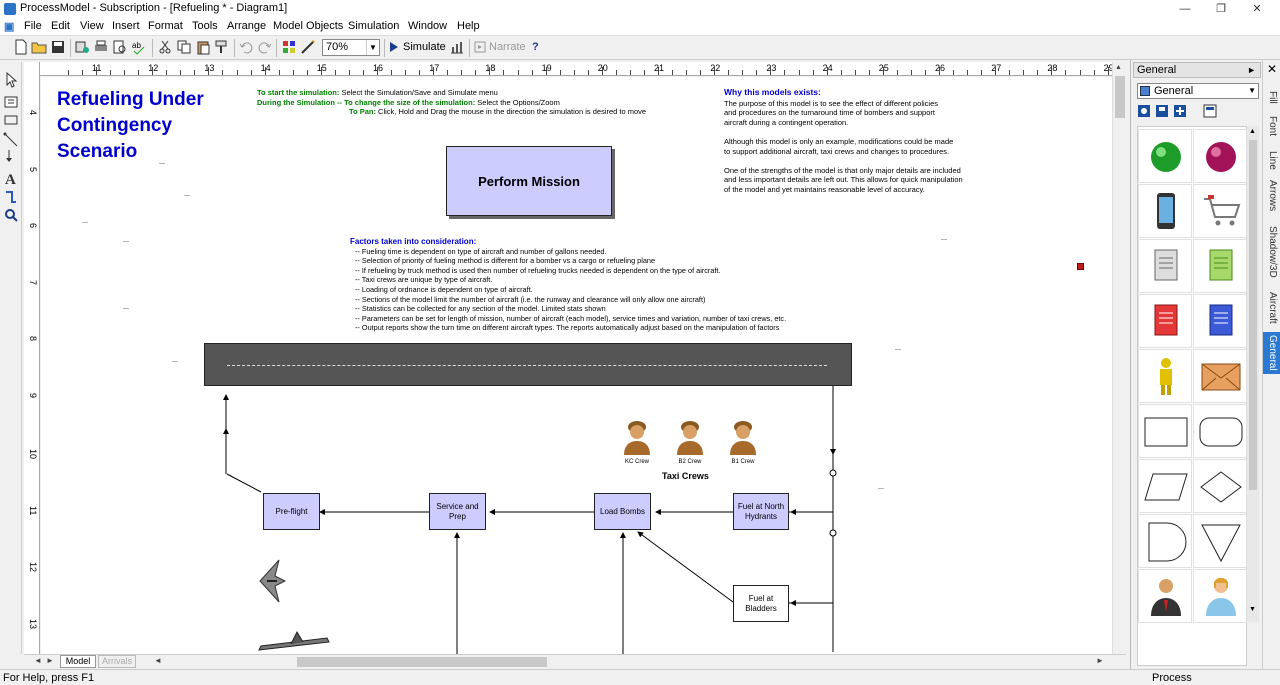  Describe the element at coordinates (21, 47) in the screenshot. I see `new-icon` at that location.